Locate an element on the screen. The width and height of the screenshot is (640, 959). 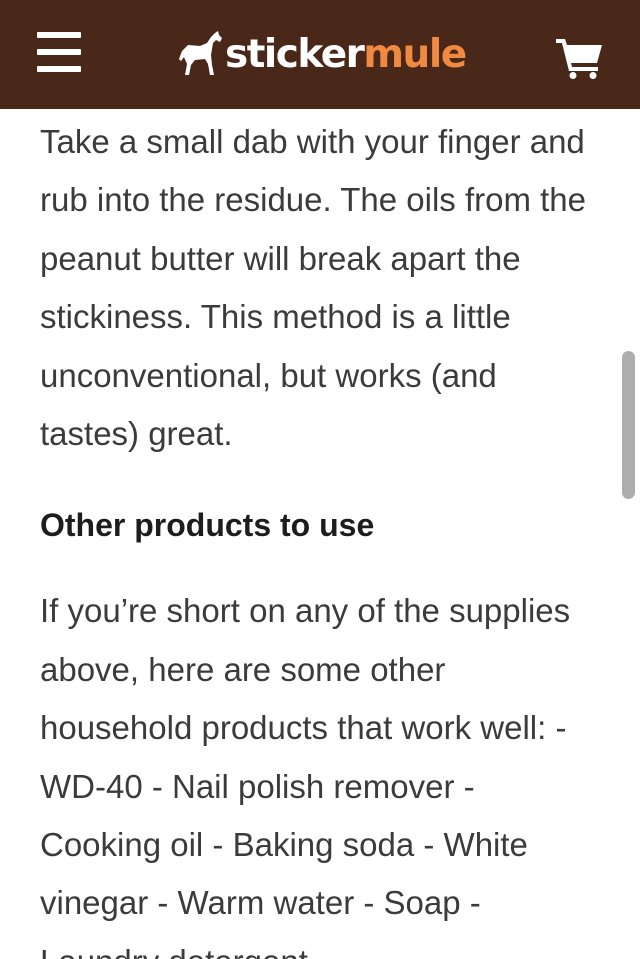
scrollbar-thumb is located at coordinates (628, 425).